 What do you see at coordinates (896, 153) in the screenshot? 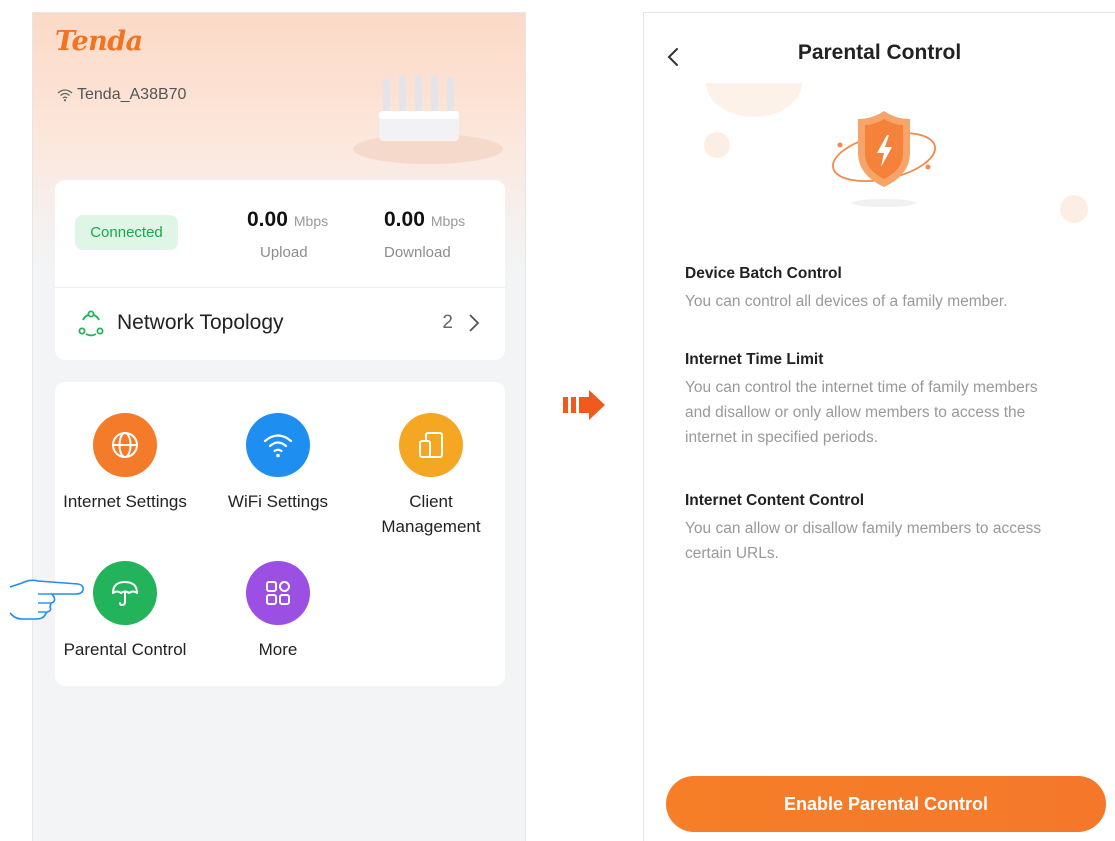
I see `shield-illustration` at bounding box center [896, 153].